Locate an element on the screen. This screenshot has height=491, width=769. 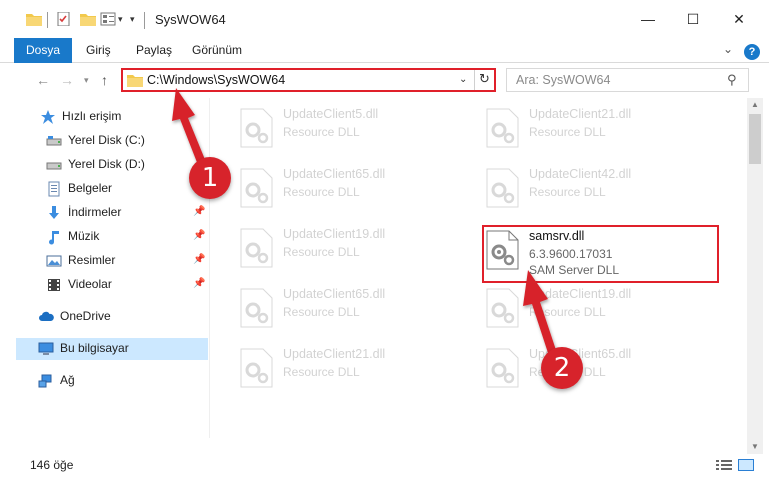
tab-file: Dosya is located at coordinates (43, 50).